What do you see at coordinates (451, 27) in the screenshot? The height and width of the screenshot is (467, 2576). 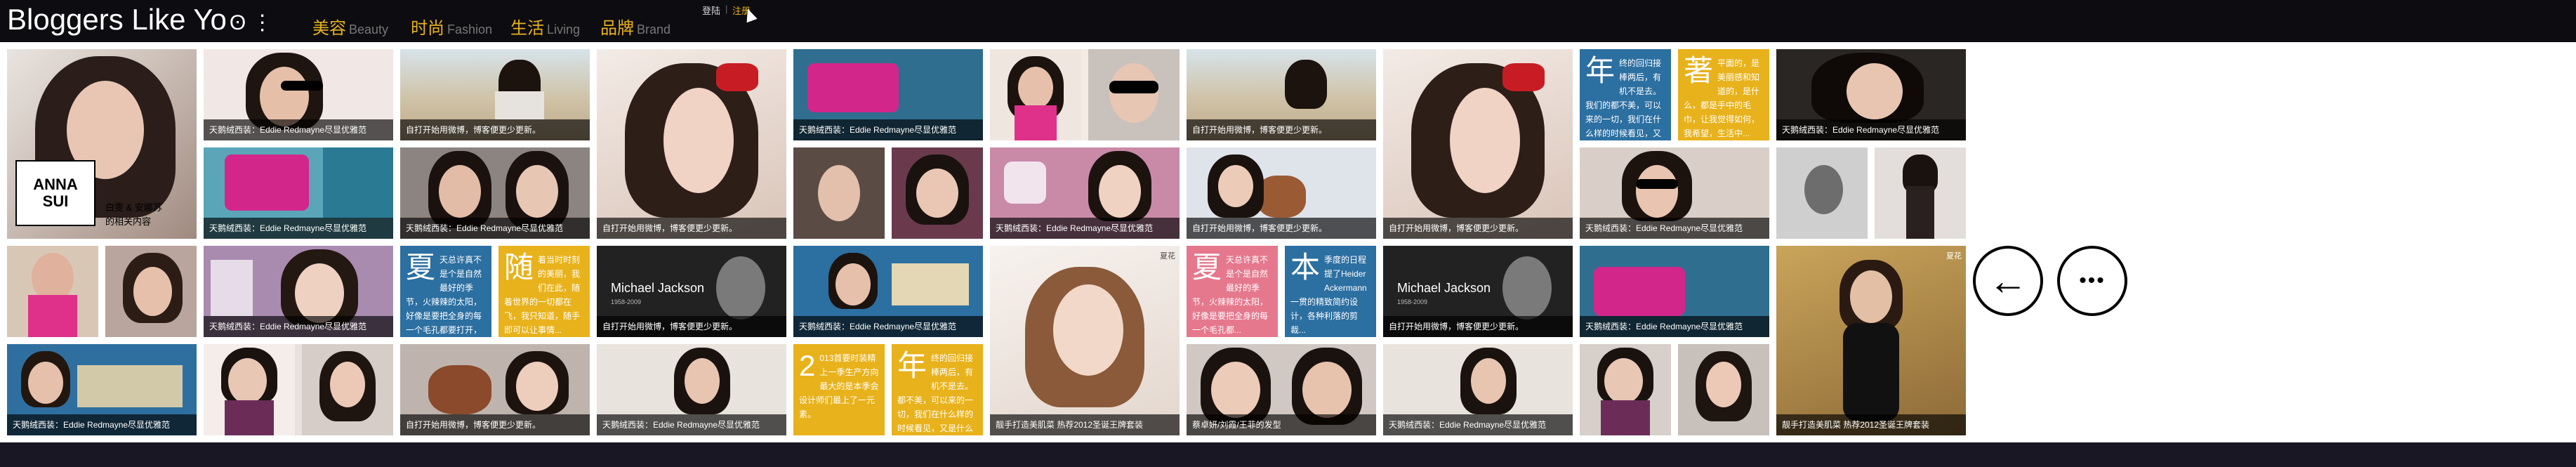 I see `nav-fashion: 时尚 Fashion` at bounding box center [451, 27].